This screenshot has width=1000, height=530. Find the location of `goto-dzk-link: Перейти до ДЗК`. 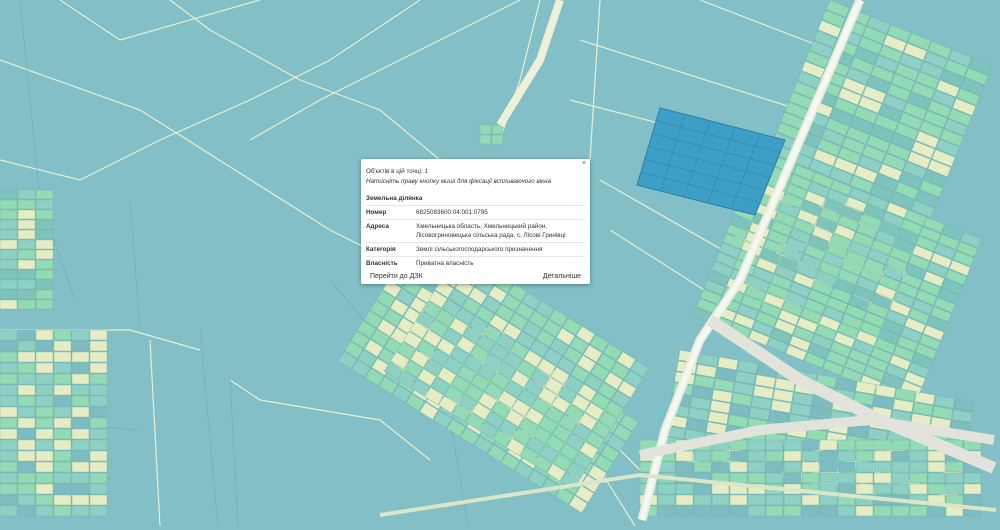

goto-dzk-link: Перейти до ДЗК is located at coordinates (396, 276).